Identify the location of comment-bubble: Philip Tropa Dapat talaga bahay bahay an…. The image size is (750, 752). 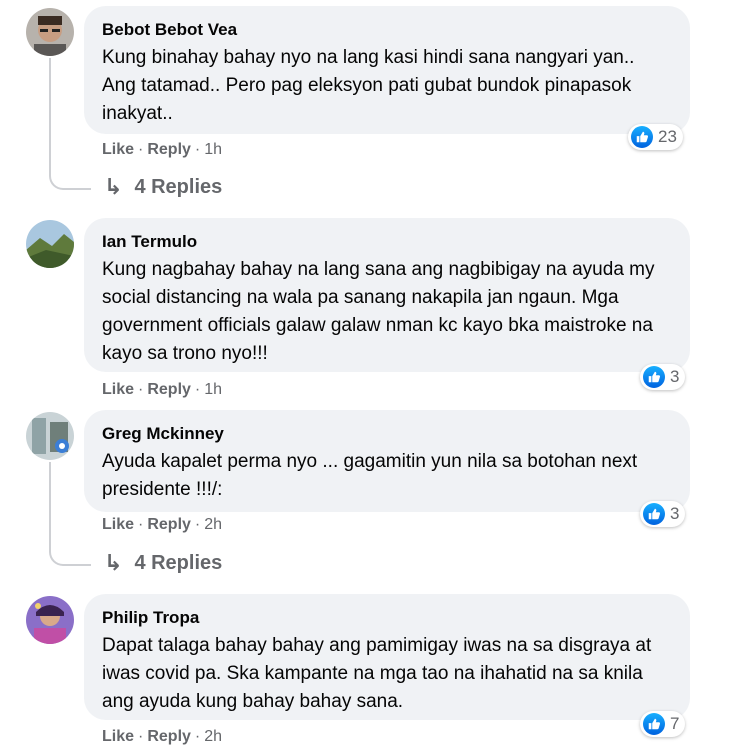
(387, 657).